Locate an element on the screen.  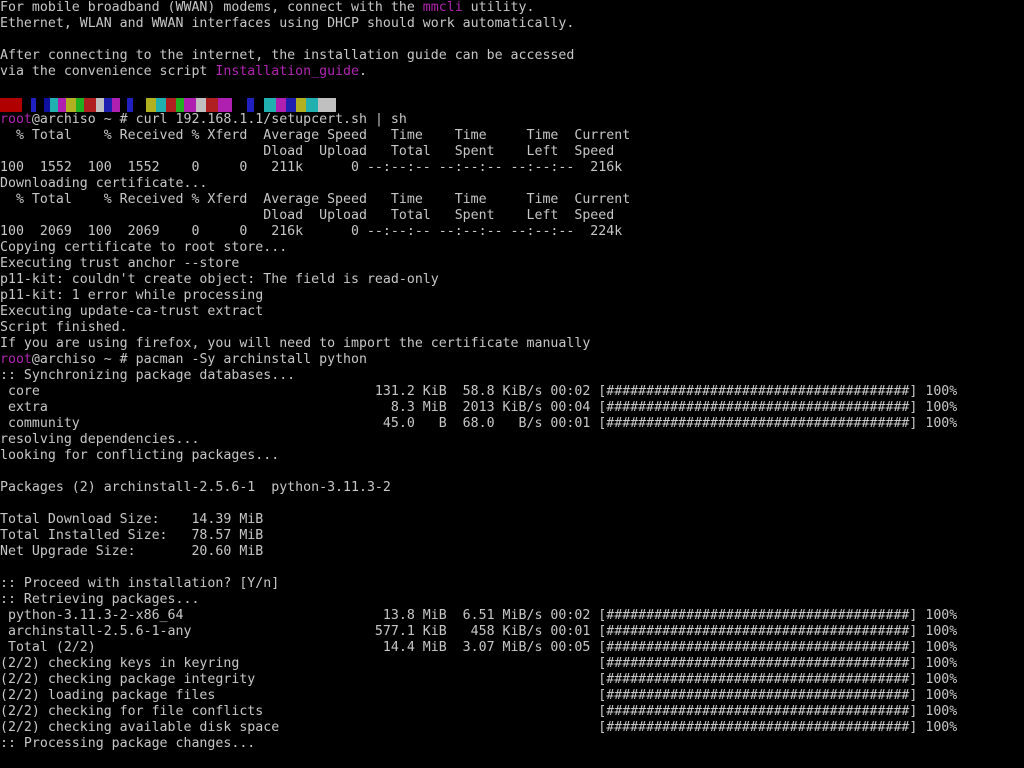
output-line: p11-kit: 1 error while processing is located at coordinates (132, 295).